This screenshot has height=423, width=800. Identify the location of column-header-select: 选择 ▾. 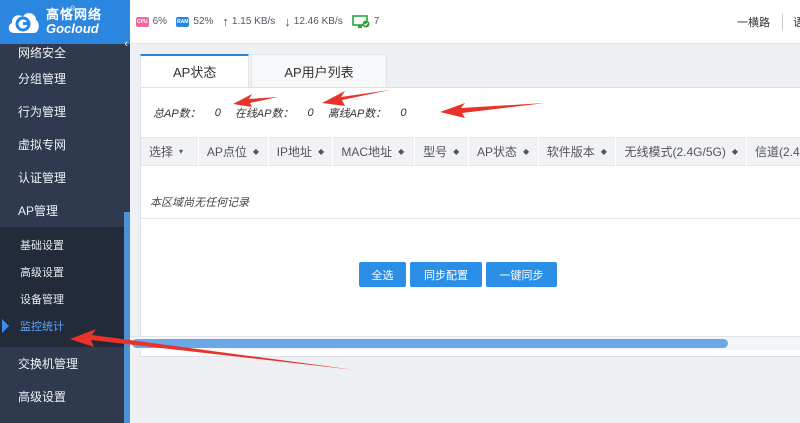
(170, 151).